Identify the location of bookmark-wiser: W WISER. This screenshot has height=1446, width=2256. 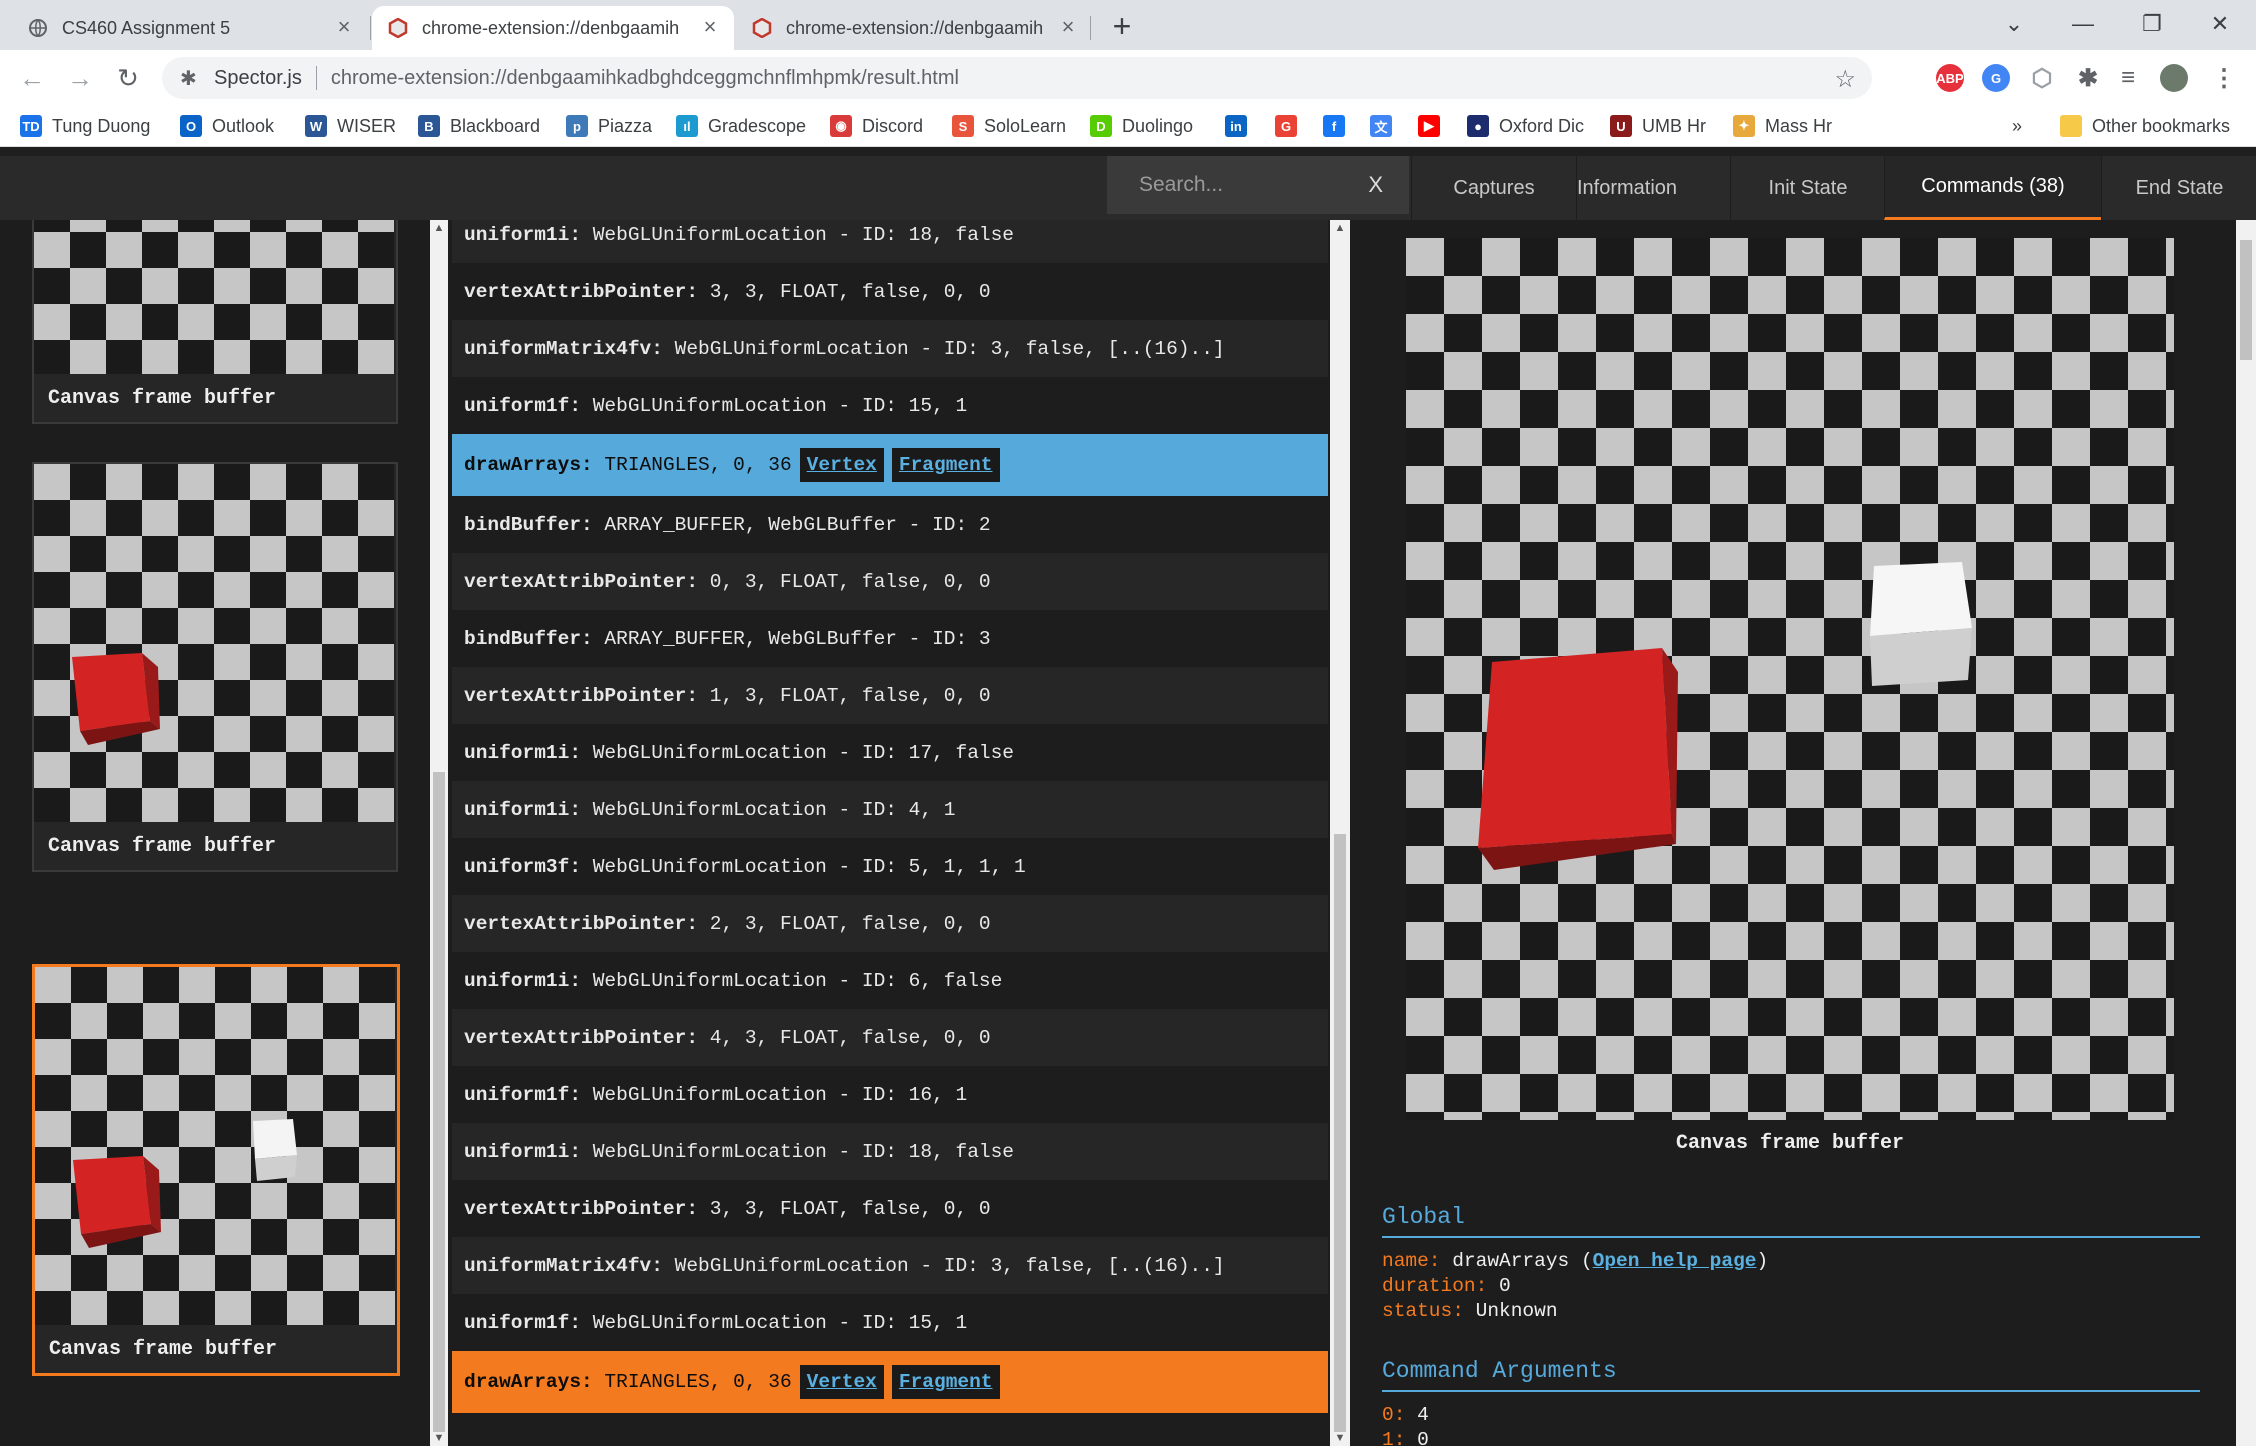
(350, 126).